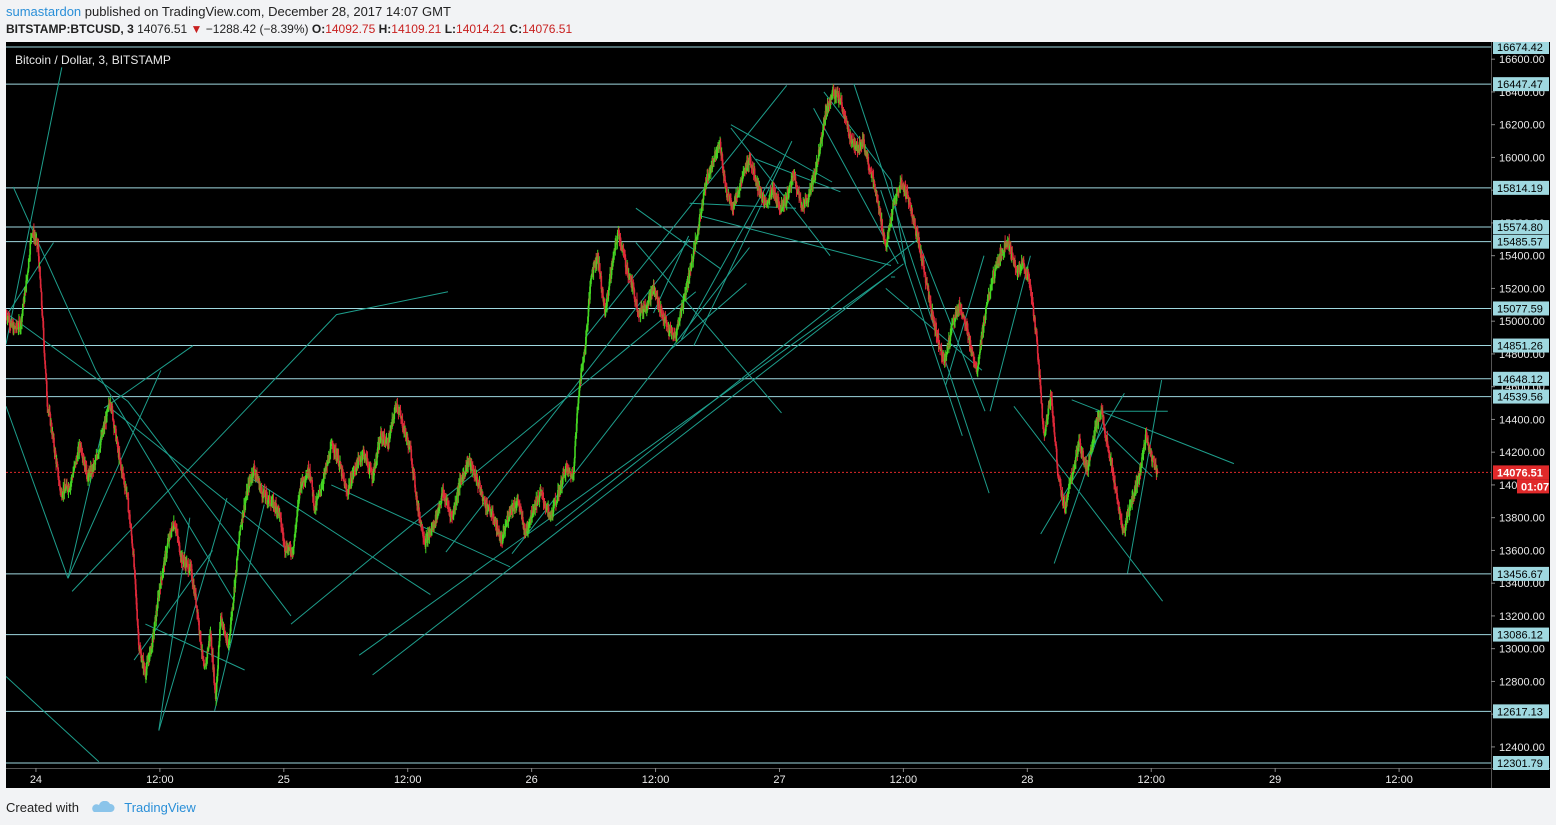 The width and height of the screenshot is (1556, 825). I want to click on high-label: H:, so click(385, 29).